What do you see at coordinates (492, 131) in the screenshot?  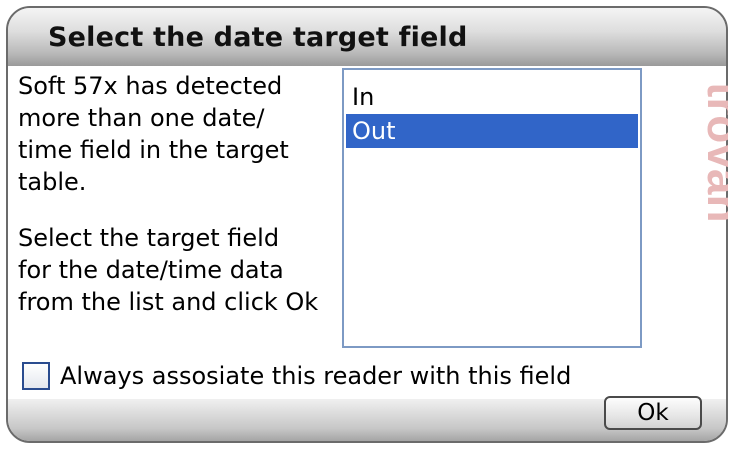 I see `list-item-out: Out` at bounding box center [492, 131].